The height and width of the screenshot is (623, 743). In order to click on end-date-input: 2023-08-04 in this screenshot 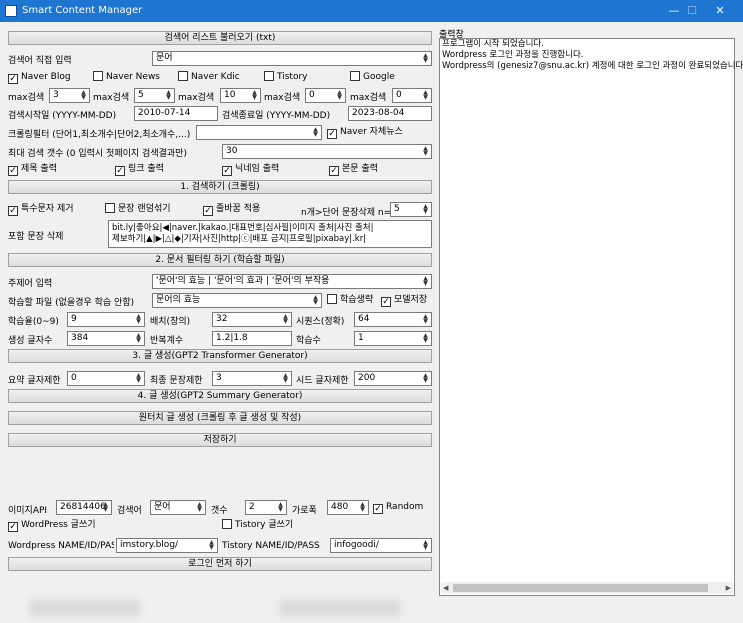, I will do `click(390, 113)`.